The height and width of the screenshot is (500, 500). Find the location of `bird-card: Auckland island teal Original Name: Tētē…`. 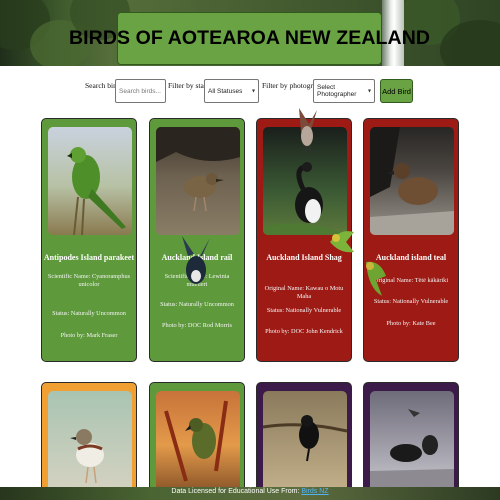

bird-card: Auckland island teal Original Name: Tētē… is located at coordinates (411, 240).